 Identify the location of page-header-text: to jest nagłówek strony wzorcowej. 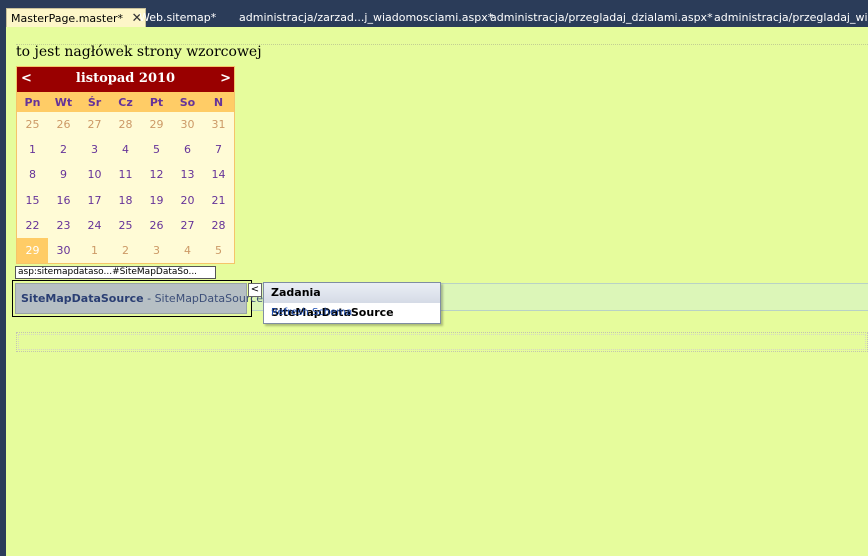
(139, 52).